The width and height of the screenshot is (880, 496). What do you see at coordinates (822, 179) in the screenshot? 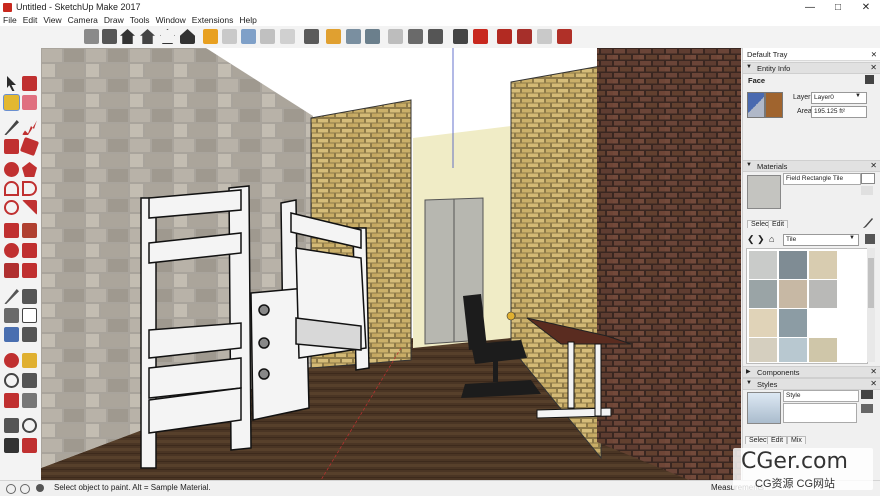
I see `material-name-field: Field Rectangle Tile` at bounding box center [822, 179].